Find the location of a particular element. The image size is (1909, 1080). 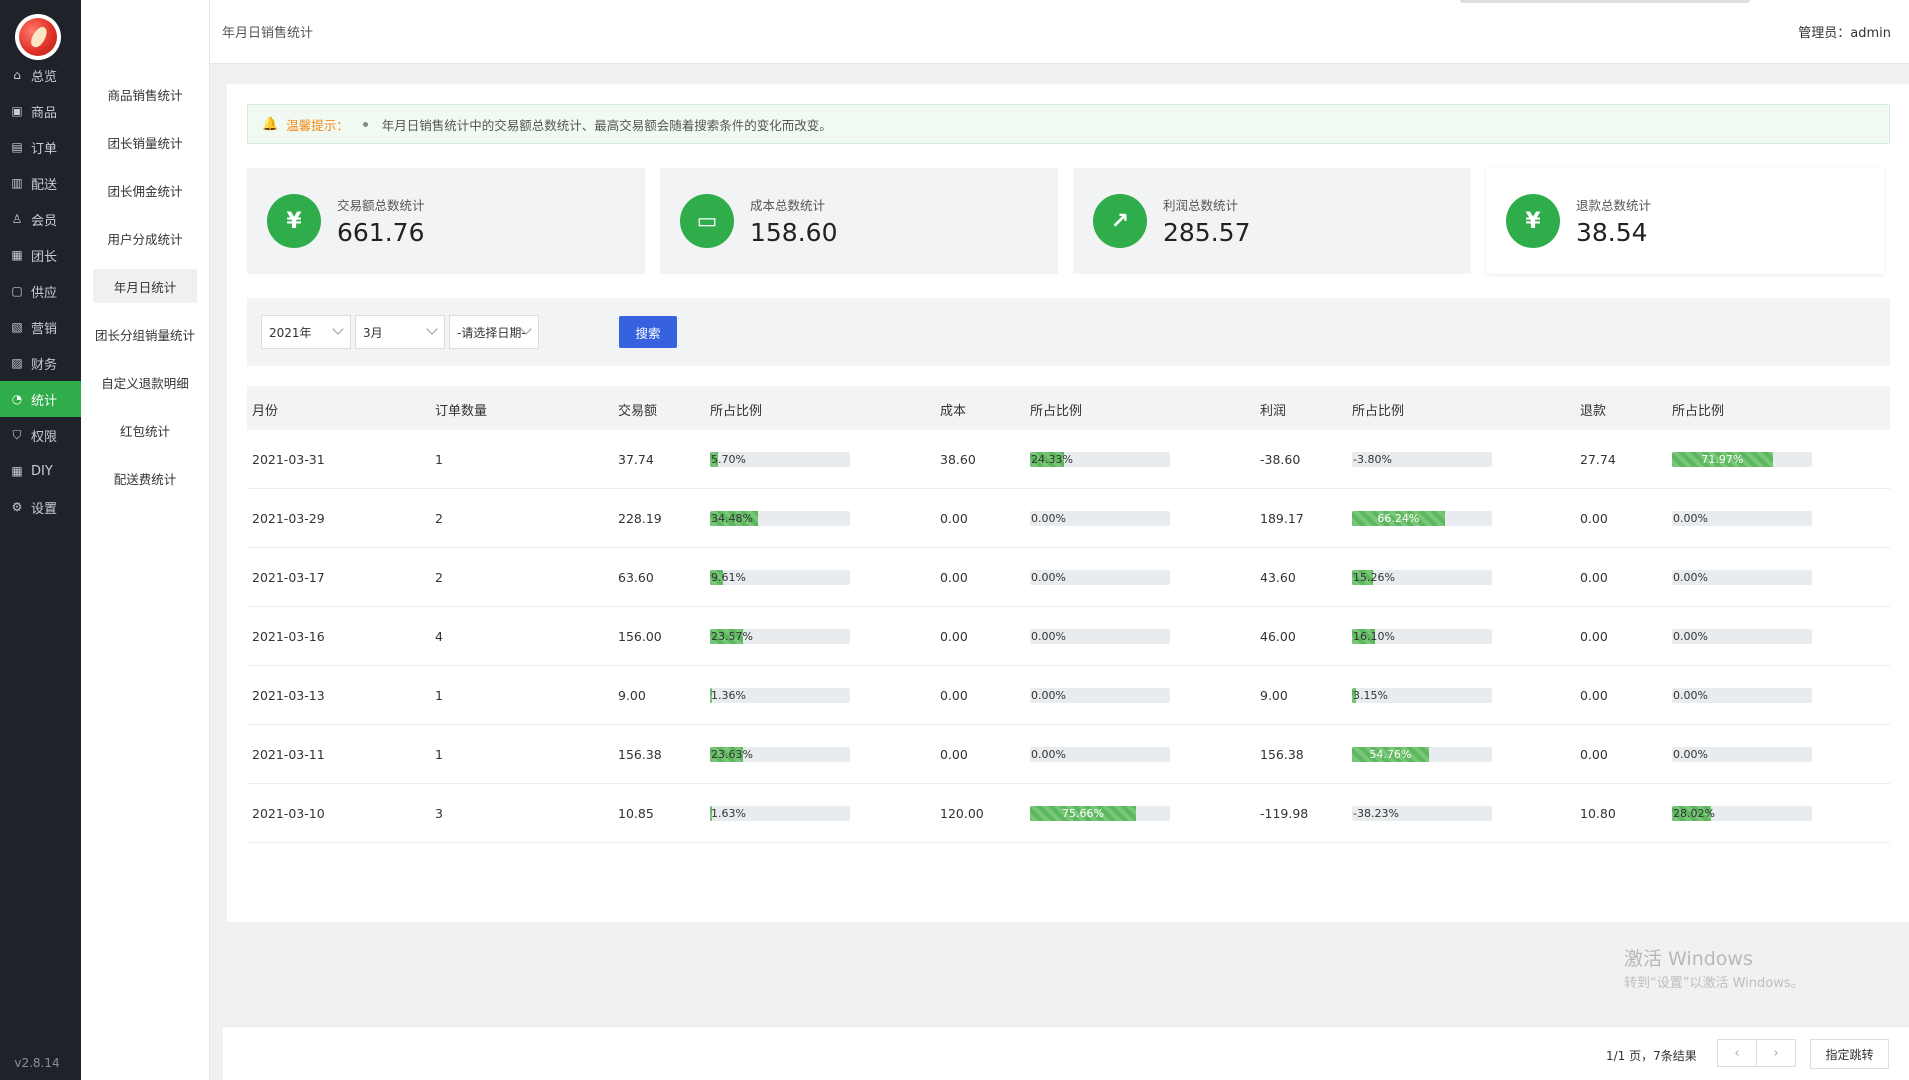

windows-activation-hint: 转到“设置”以激活 Windows。 is located at coordinates (1714, 983).